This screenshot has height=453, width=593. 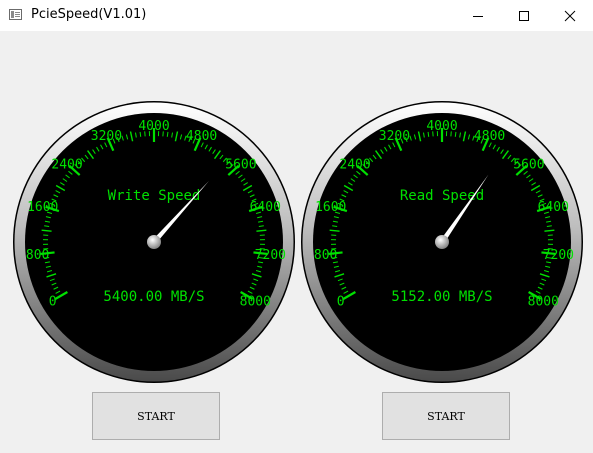 What do you see at coordinates (156, 416) in the screenshot?
I see `write-start-button: START` at bounding box center [156, 416].